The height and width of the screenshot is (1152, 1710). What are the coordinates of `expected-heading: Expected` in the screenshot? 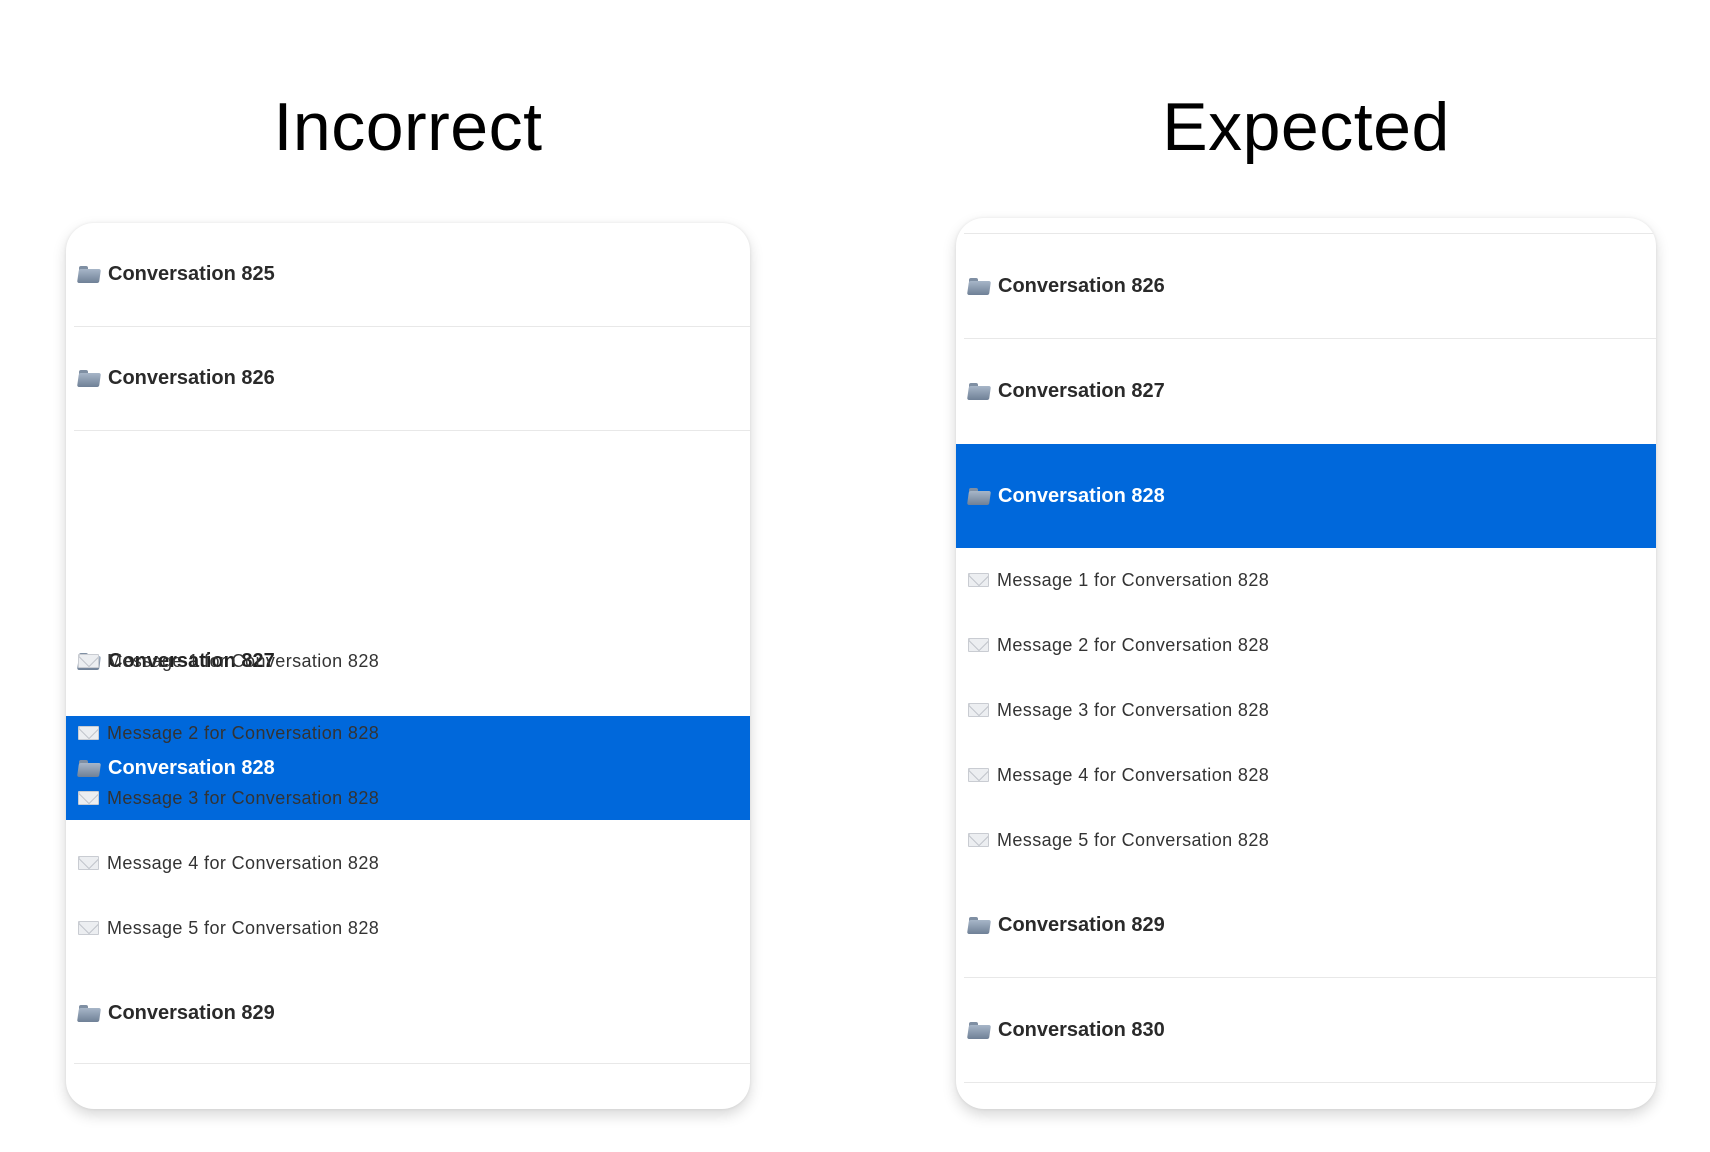 It's located at (1306, 127).